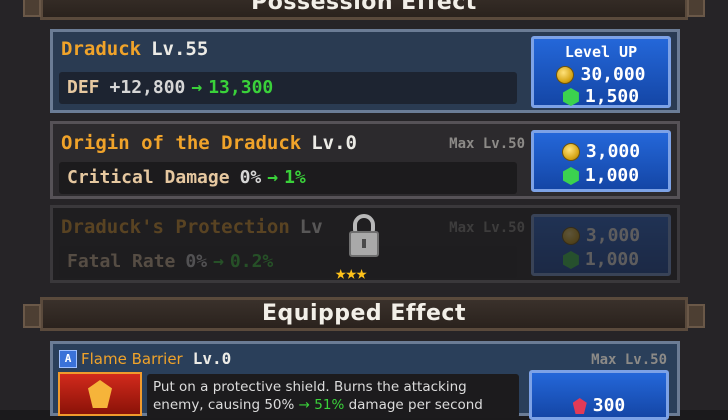  What do you see at coordinates (251, 261) in the screenshot?
I see `stat-next: 0.2%` at bounding box center [251, 261].